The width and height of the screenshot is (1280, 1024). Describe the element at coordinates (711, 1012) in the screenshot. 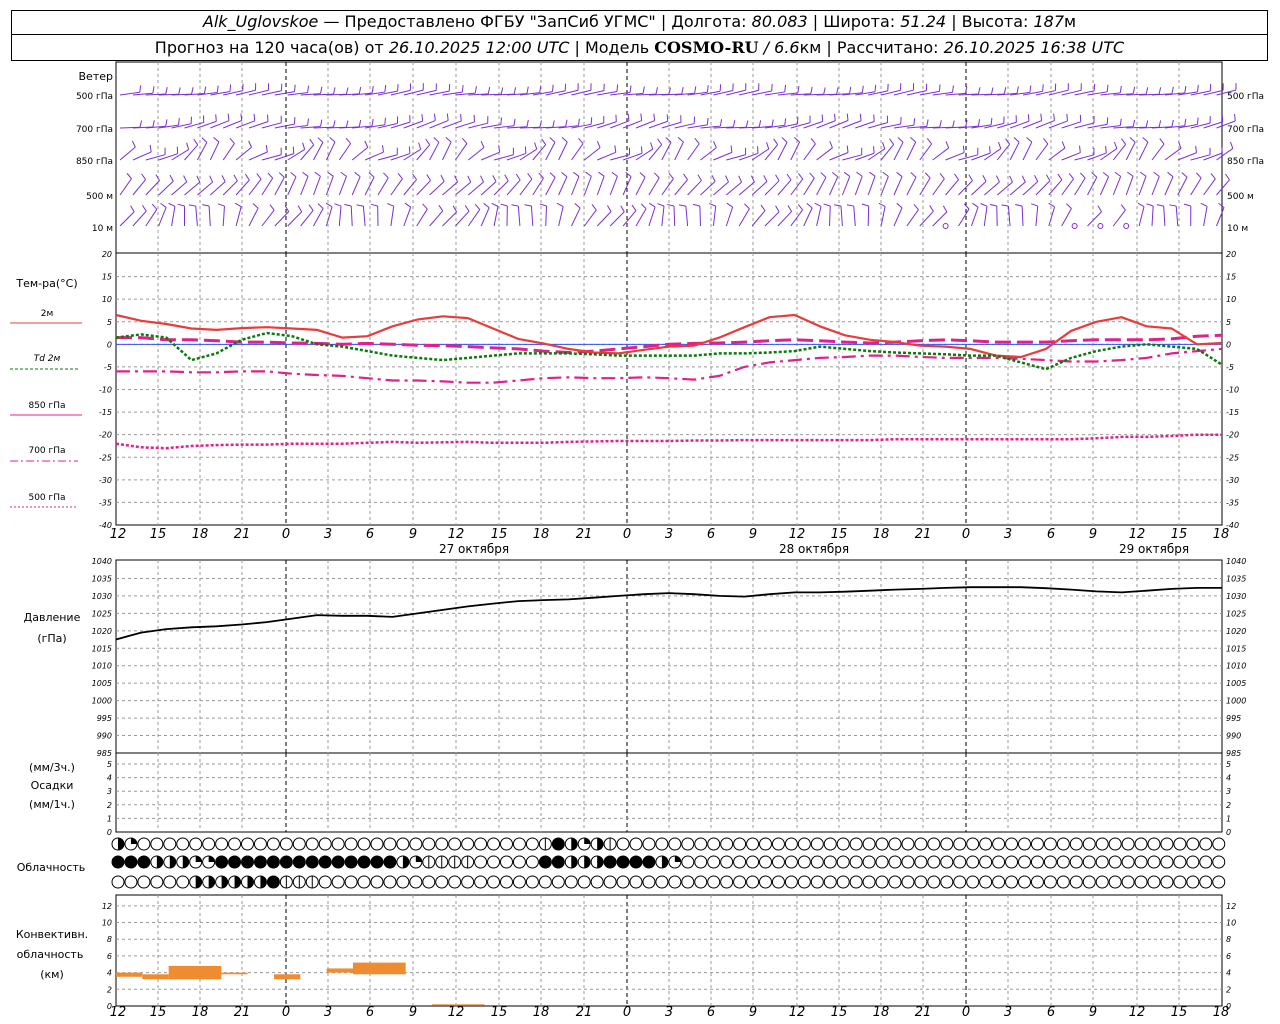

I see `x-tick-label: 6` at that location.